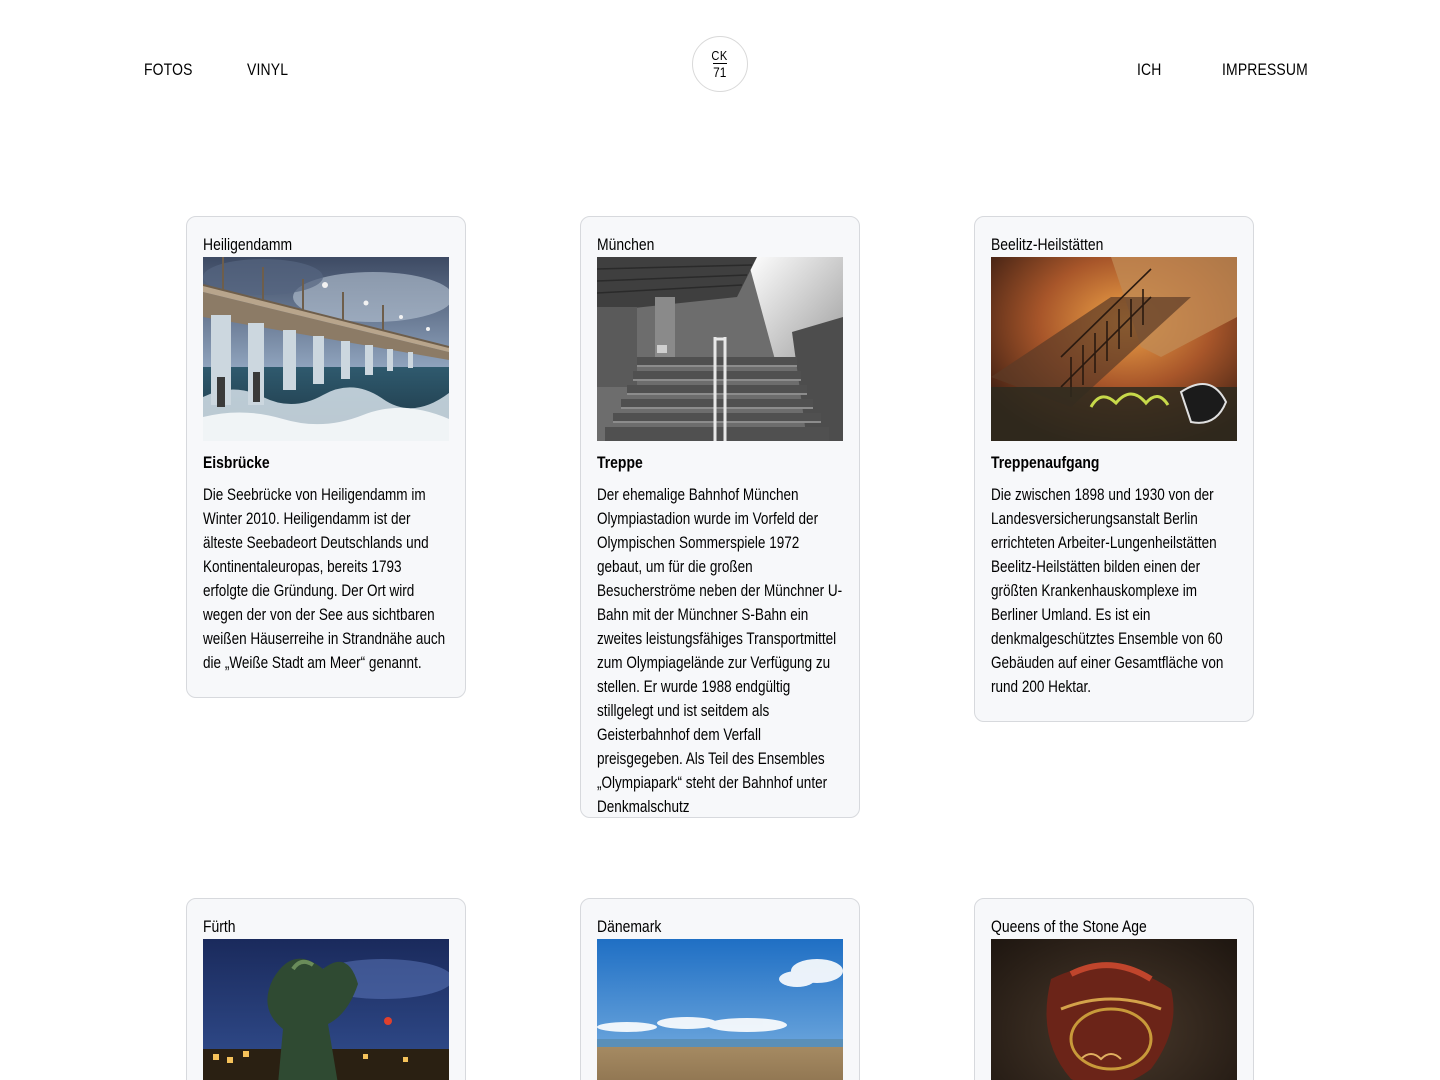  What do you see at coordinates (1069, 926) in the screenshot?
I see `card-location: Queens of the Stone Age` at bounding box center [1069, 926].